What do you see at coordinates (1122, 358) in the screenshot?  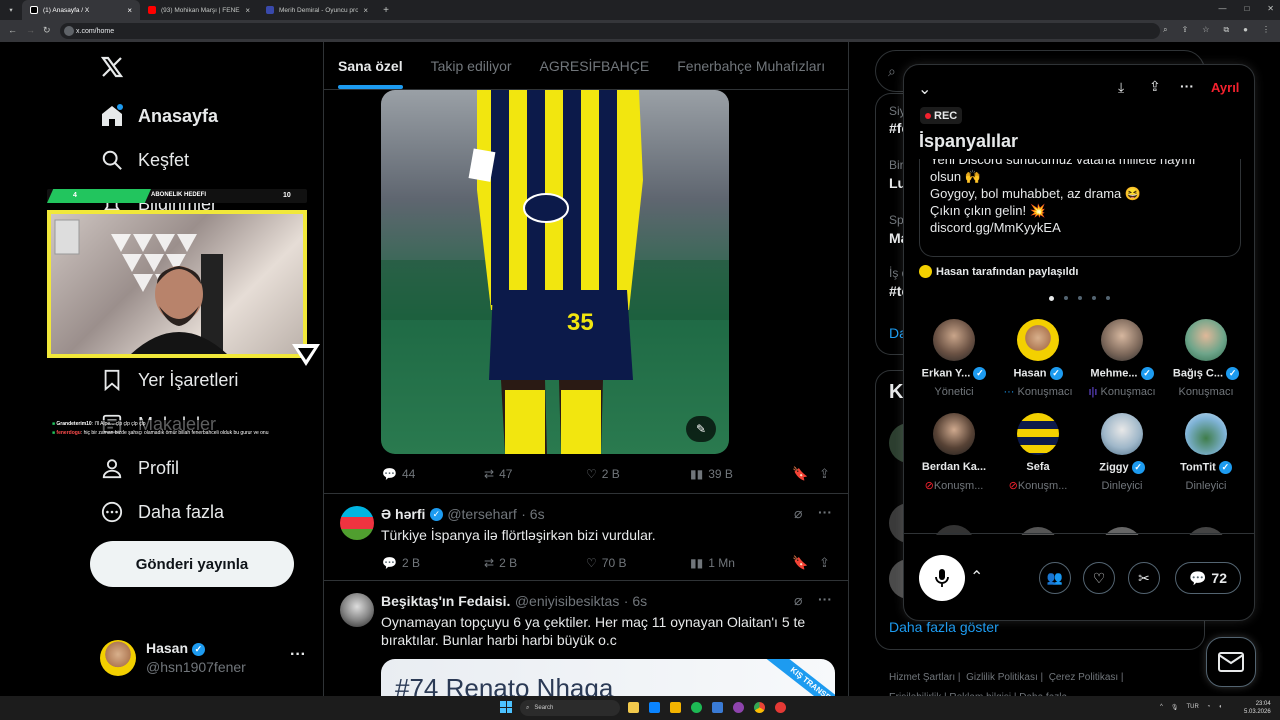 I see `speaker-tile: Mehme... ✓ ı|ı Konuşmacı` at bounding box center [1122, 358].